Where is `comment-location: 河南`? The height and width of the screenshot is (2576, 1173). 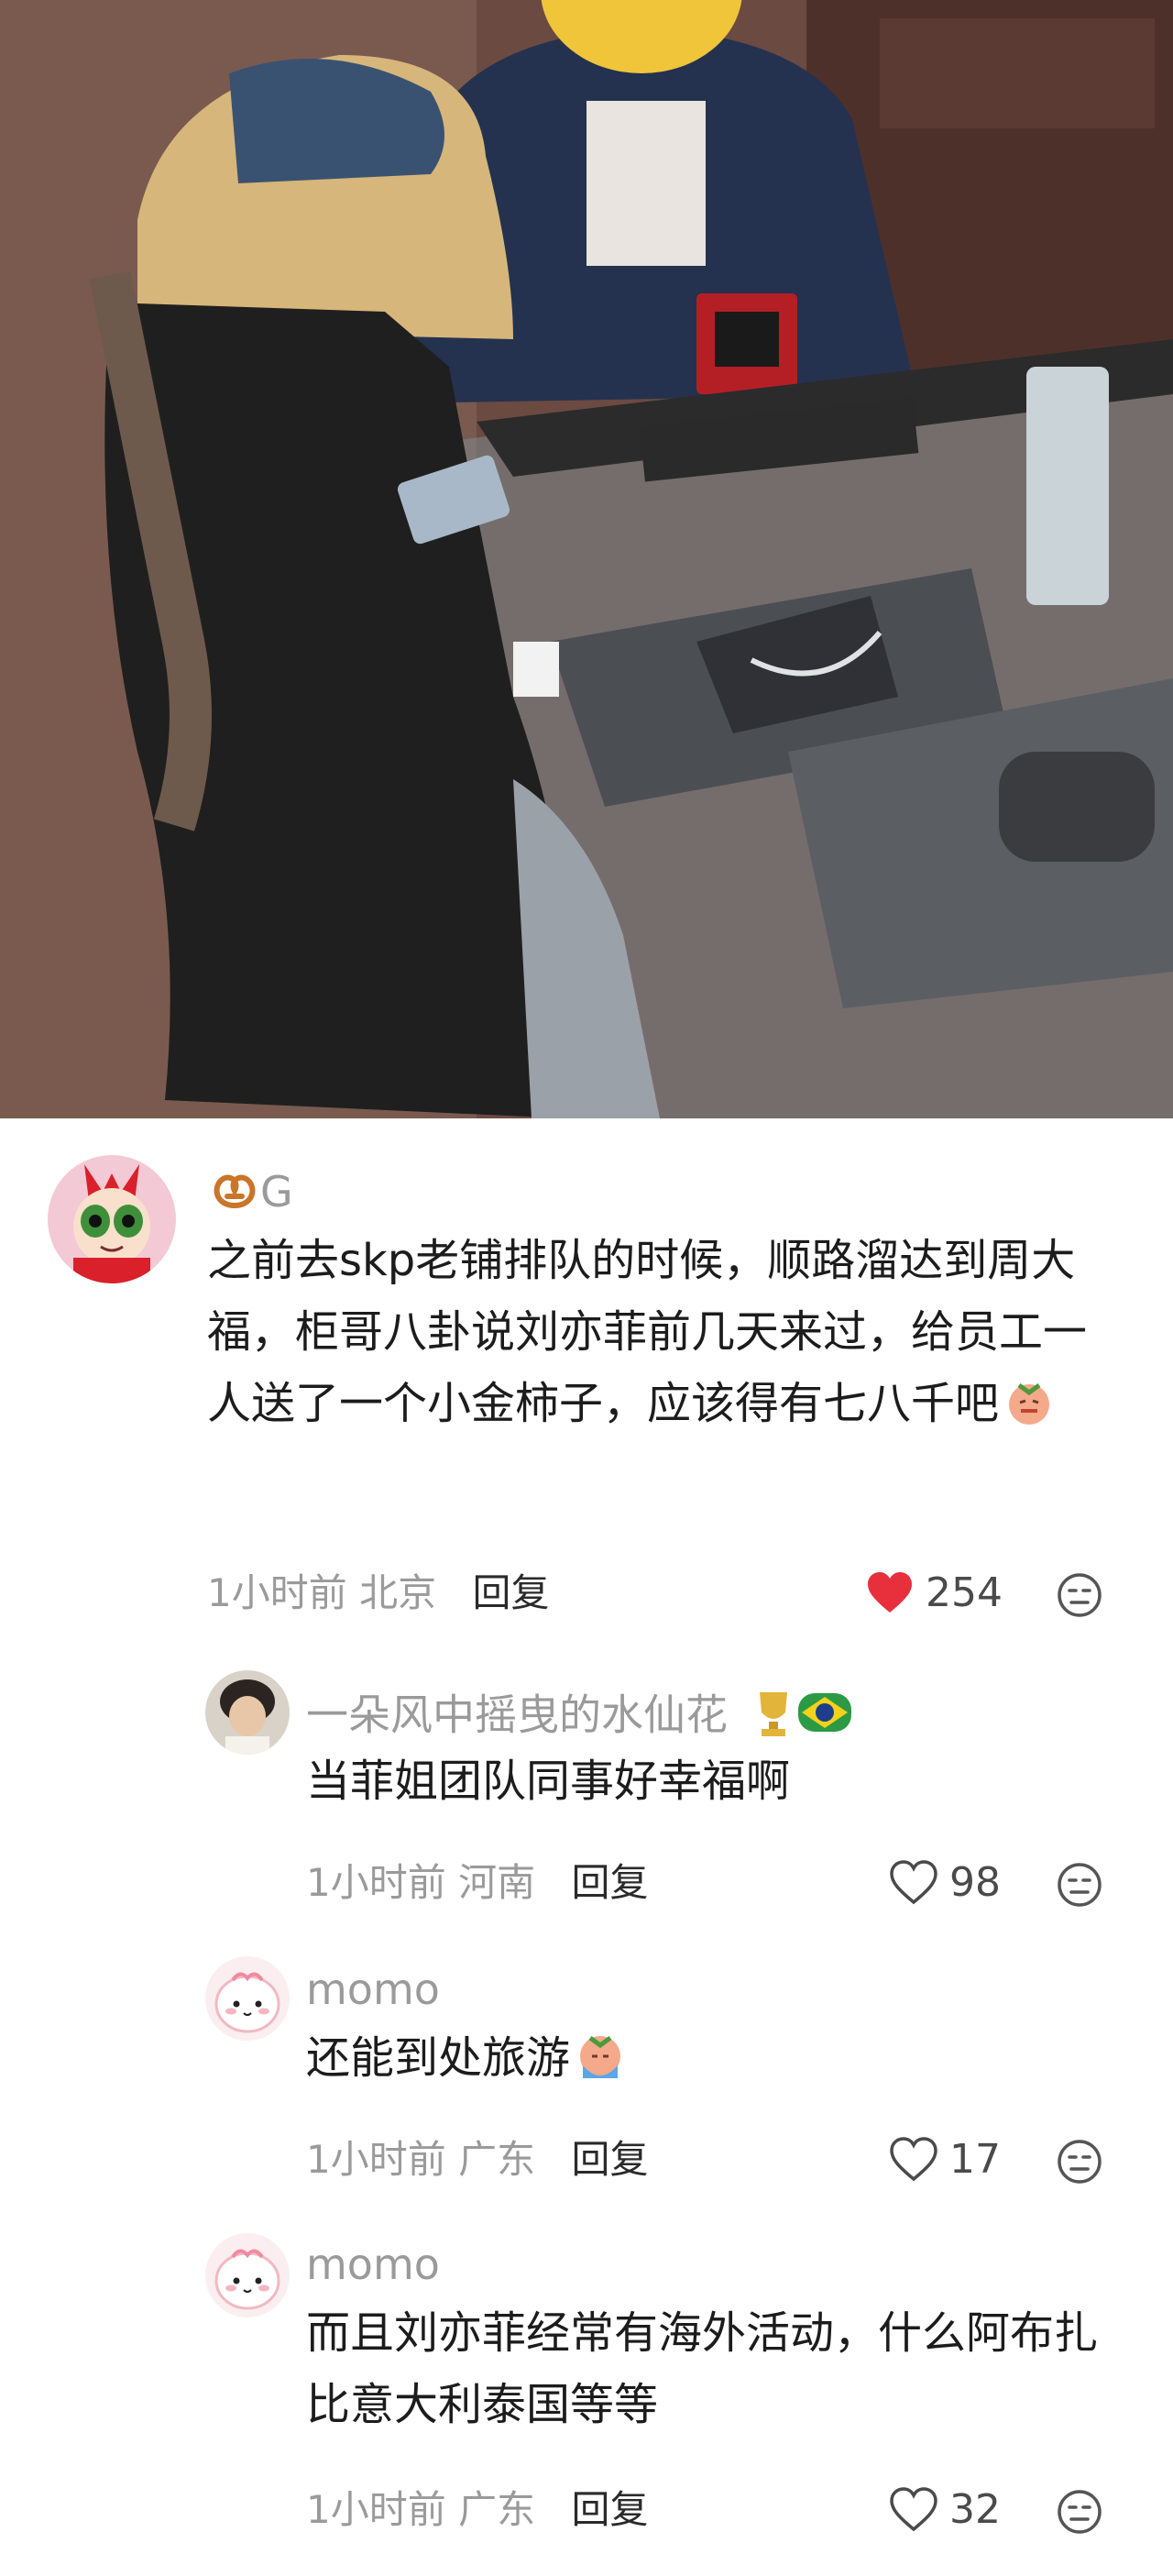 comment-location: 河南 is located at coordinates (497, 1882).